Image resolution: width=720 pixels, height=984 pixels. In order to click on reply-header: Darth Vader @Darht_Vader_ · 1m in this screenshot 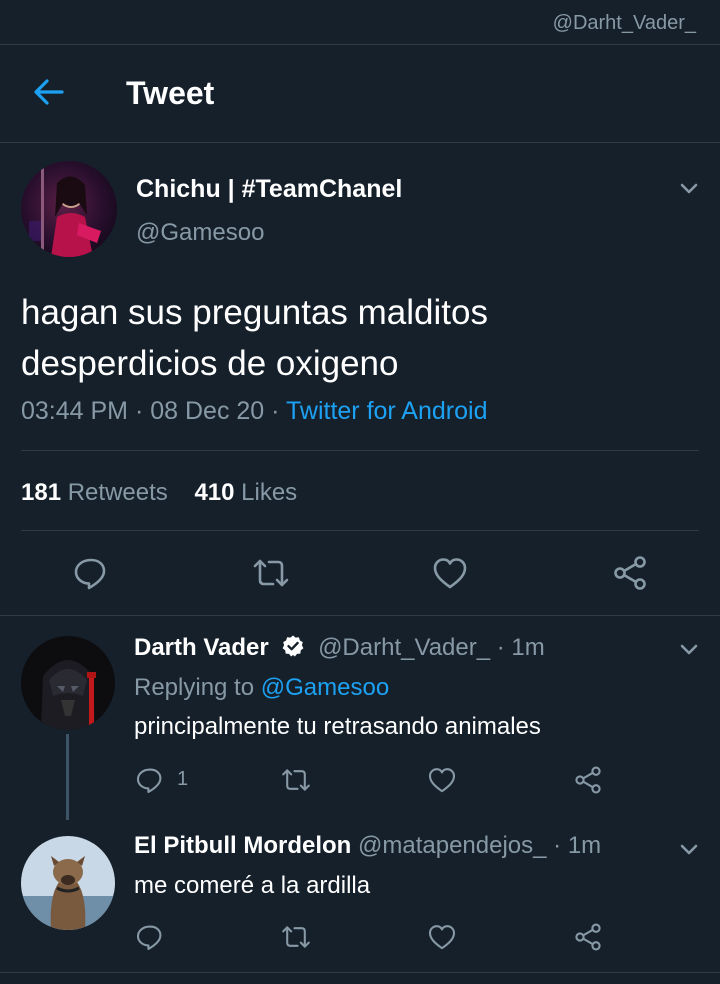, I will do `click(339, 648)`.